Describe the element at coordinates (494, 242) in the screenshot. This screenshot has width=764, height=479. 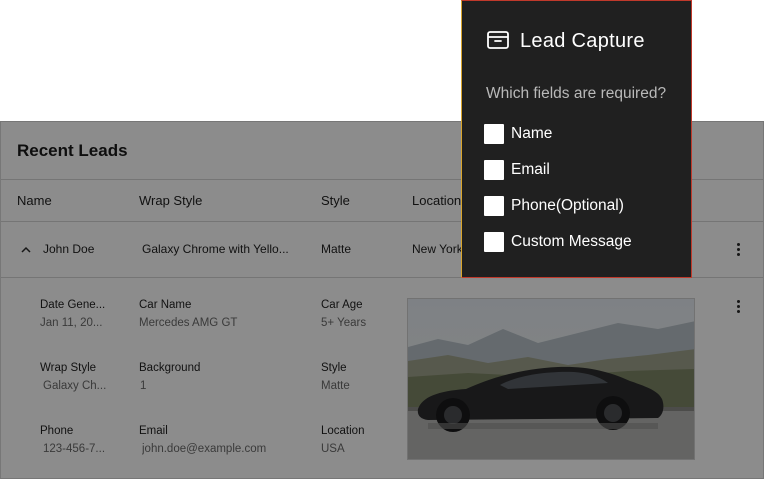
I see `custom-message-checkbox` at that location.